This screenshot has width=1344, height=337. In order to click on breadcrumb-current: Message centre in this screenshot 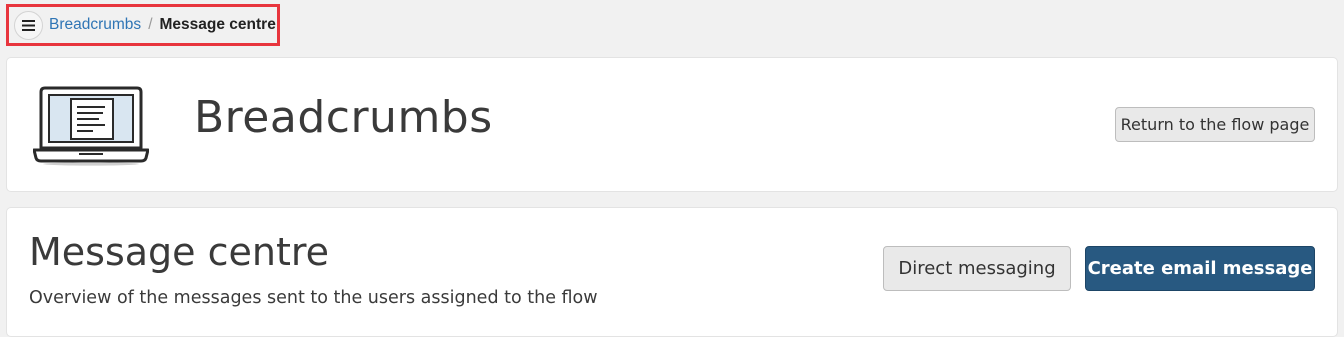, I will do `click(217, 24)`.